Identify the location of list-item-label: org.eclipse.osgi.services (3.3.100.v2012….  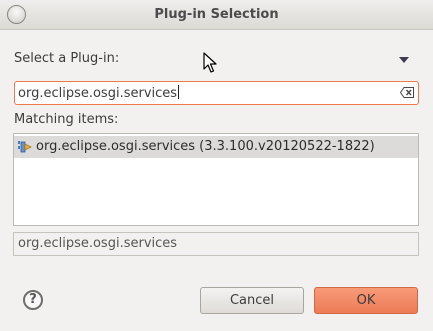
(205, 146).